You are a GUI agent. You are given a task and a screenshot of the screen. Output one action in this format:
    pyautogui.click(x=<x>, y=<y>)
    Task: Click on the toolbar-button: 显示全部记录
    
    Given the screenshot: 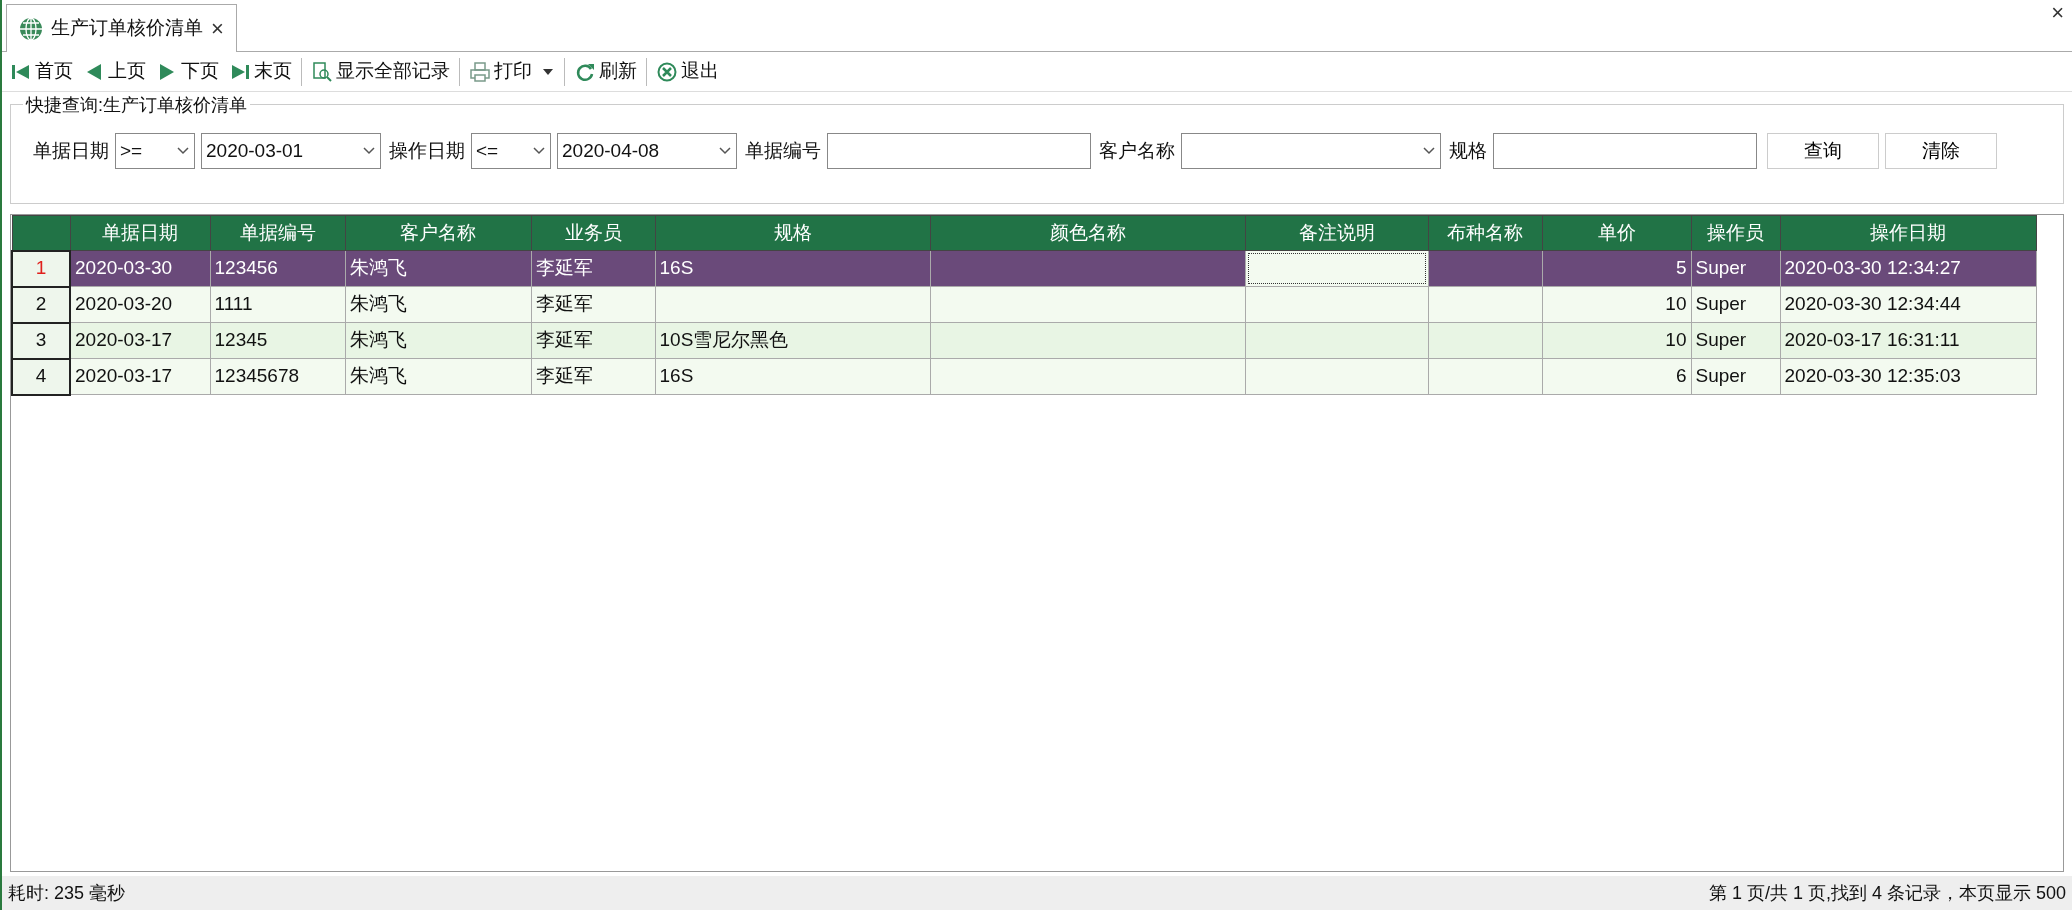 What is the action you would take?
    pyautogui.click(x=380, y=71)
    